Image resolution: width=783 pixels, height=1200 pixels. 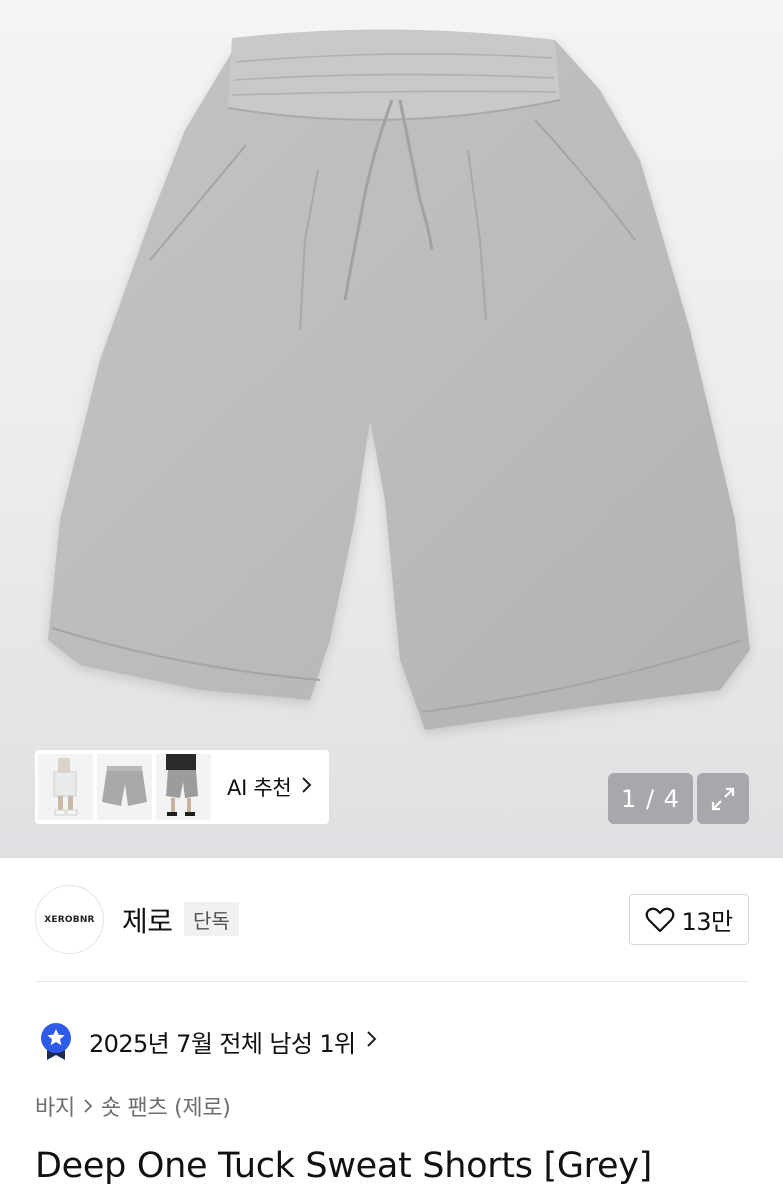 What do you see at coordinates (166, 1106) in the screenshot?
I see `breadcrumb-item-subcategory: 숏 팬츠 (제로)` at bounding box center [166, 1106].